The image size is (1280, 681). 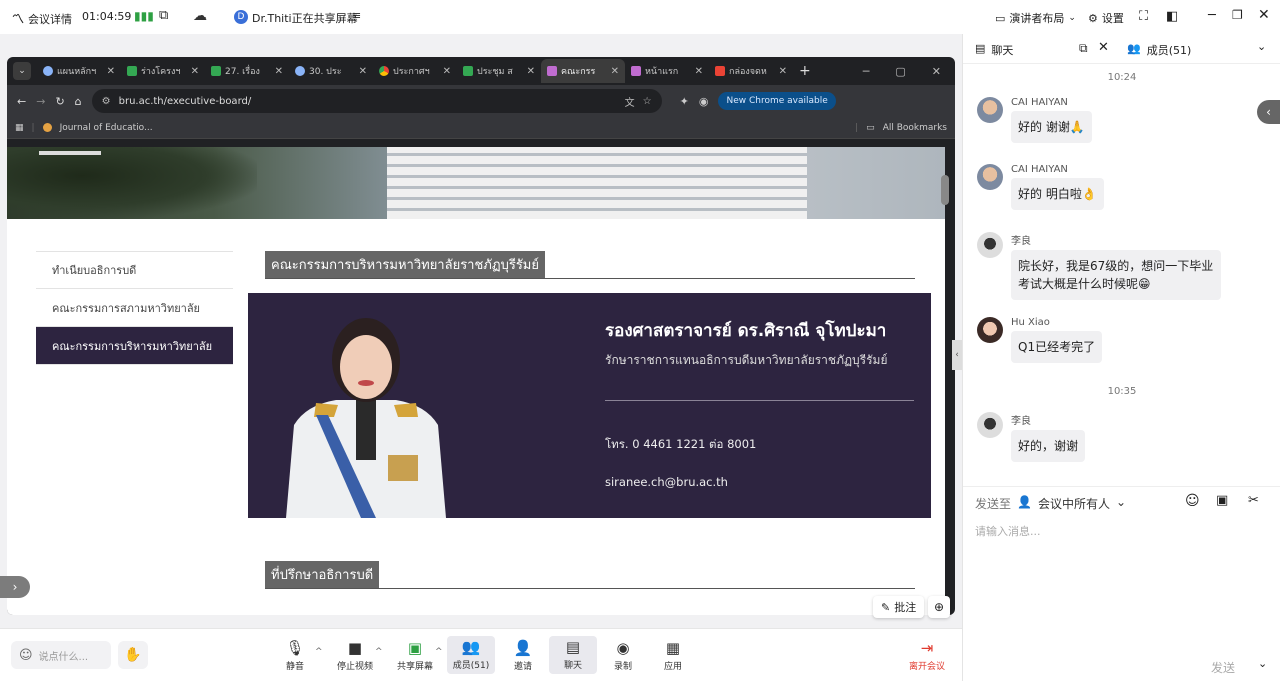 What do you see at coordinates (667, 71) in the screenshot?
I see `browser-tab: หน้าแรก ✕` at bounding box center [667, 71].